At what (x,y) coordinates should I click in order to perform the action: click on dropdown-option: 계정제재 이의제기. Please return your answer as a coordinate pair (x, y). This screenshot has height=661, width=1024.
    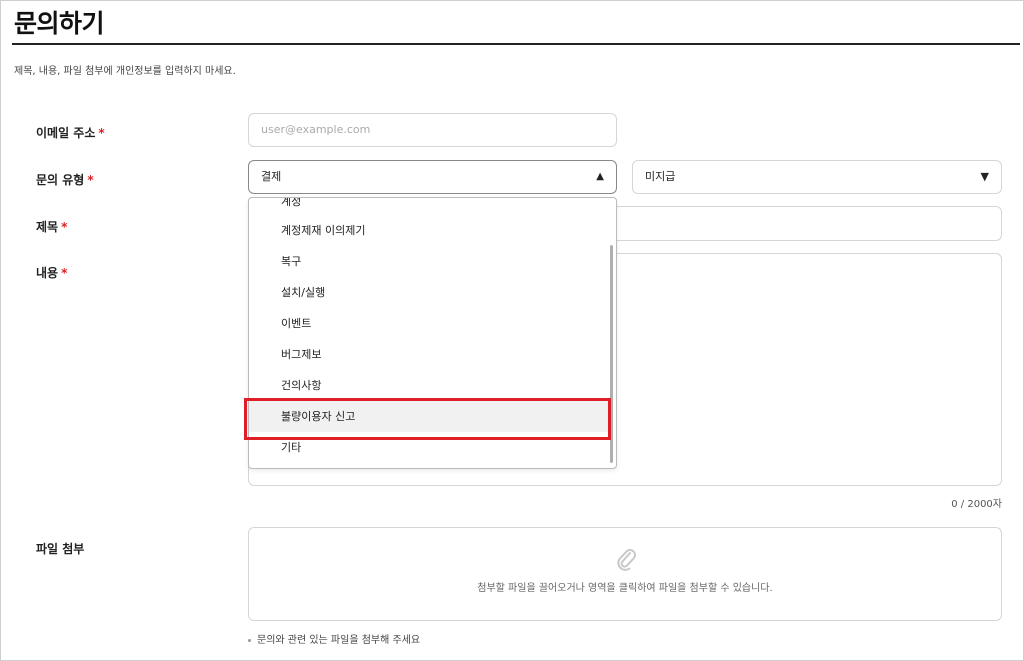
    Looking at the image, I should click on (429, 230).